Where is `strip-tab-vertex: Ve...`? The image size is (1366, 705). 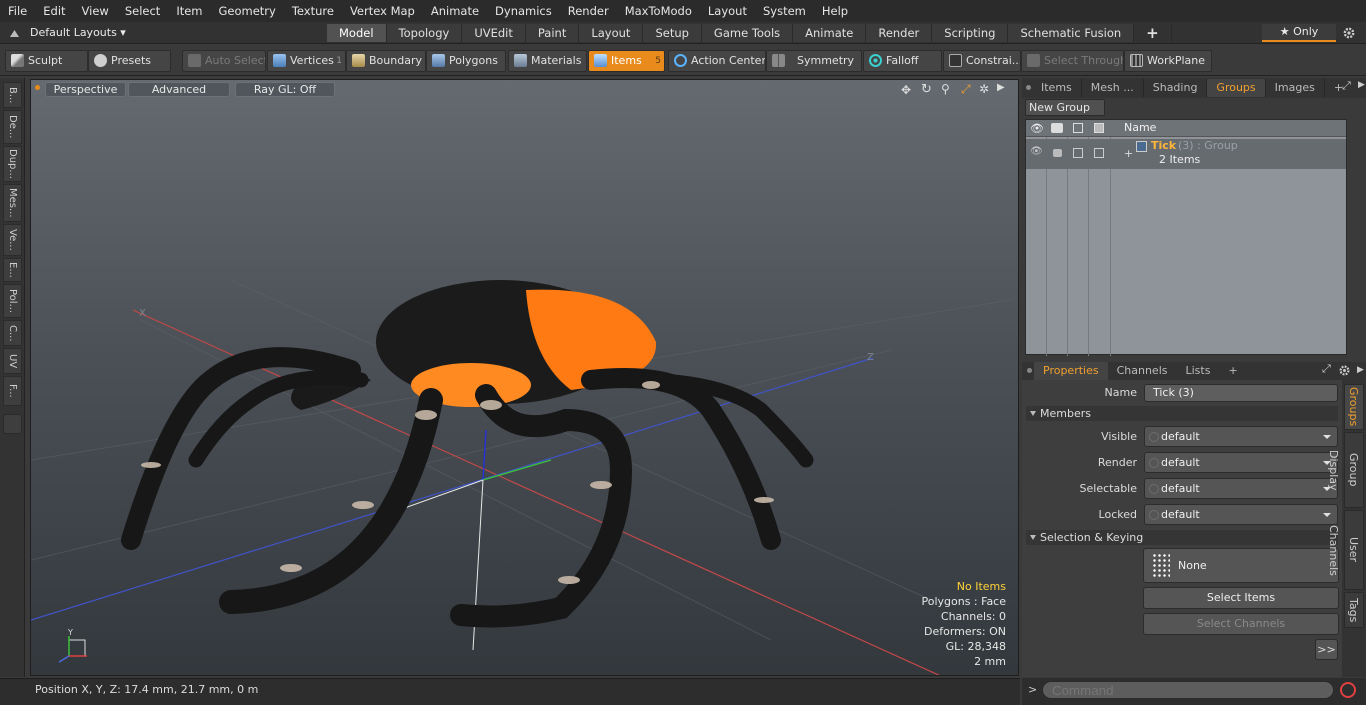
strip-tab-vertex: Ve... is located at coordinates (12, 240).